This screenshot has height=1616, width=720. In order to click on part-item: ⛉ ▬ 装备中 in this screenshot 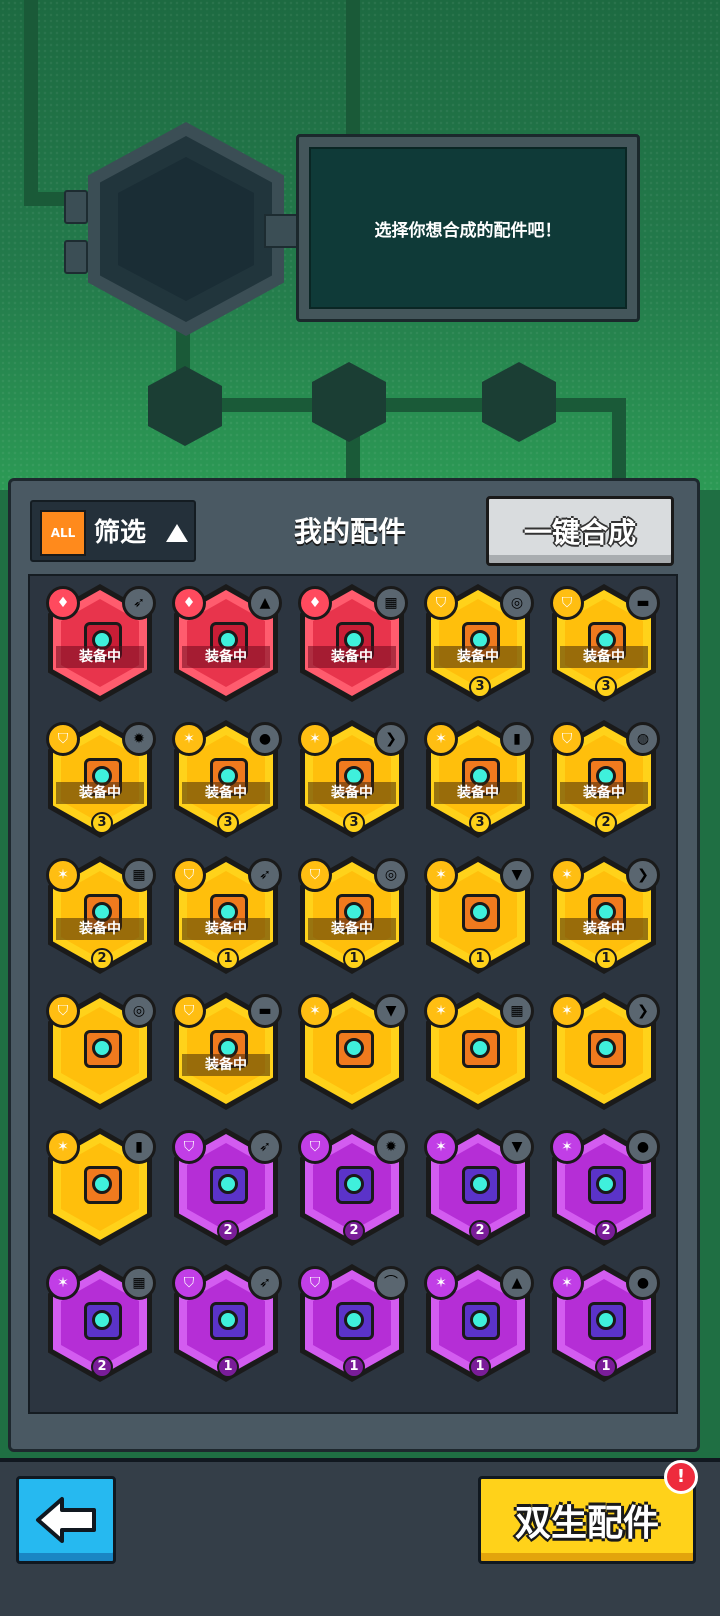, I will do `click(226, 1052)`.